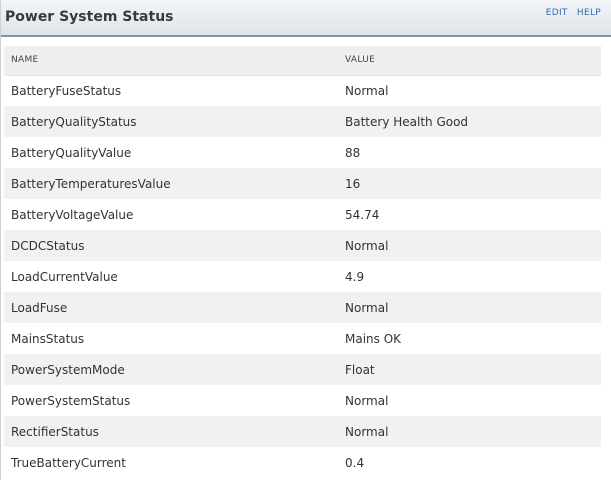  I want to click on row-value: 54.74, so click(469, 214).